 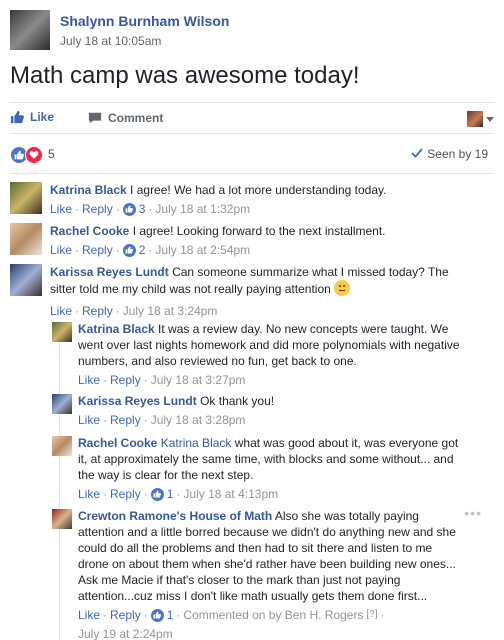 I want to click on seen-by-label: Seen by 19, so click(x=457, y=154).